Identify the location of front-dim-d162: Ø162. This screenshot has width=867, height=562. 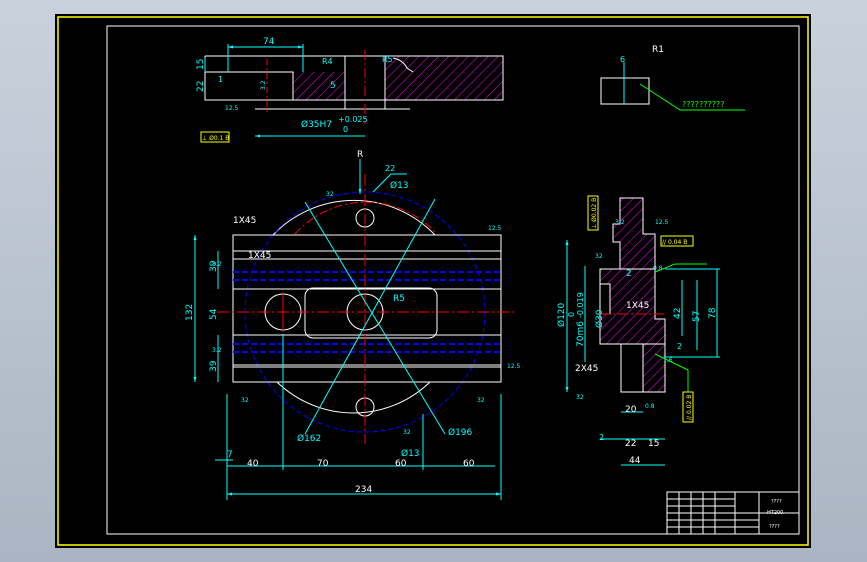
(309, 438).